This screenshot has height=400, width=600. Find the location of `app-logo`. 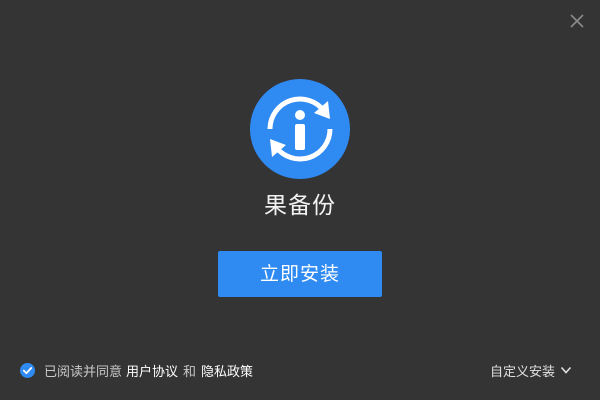

app-logo is located at coordinates (300, 129).